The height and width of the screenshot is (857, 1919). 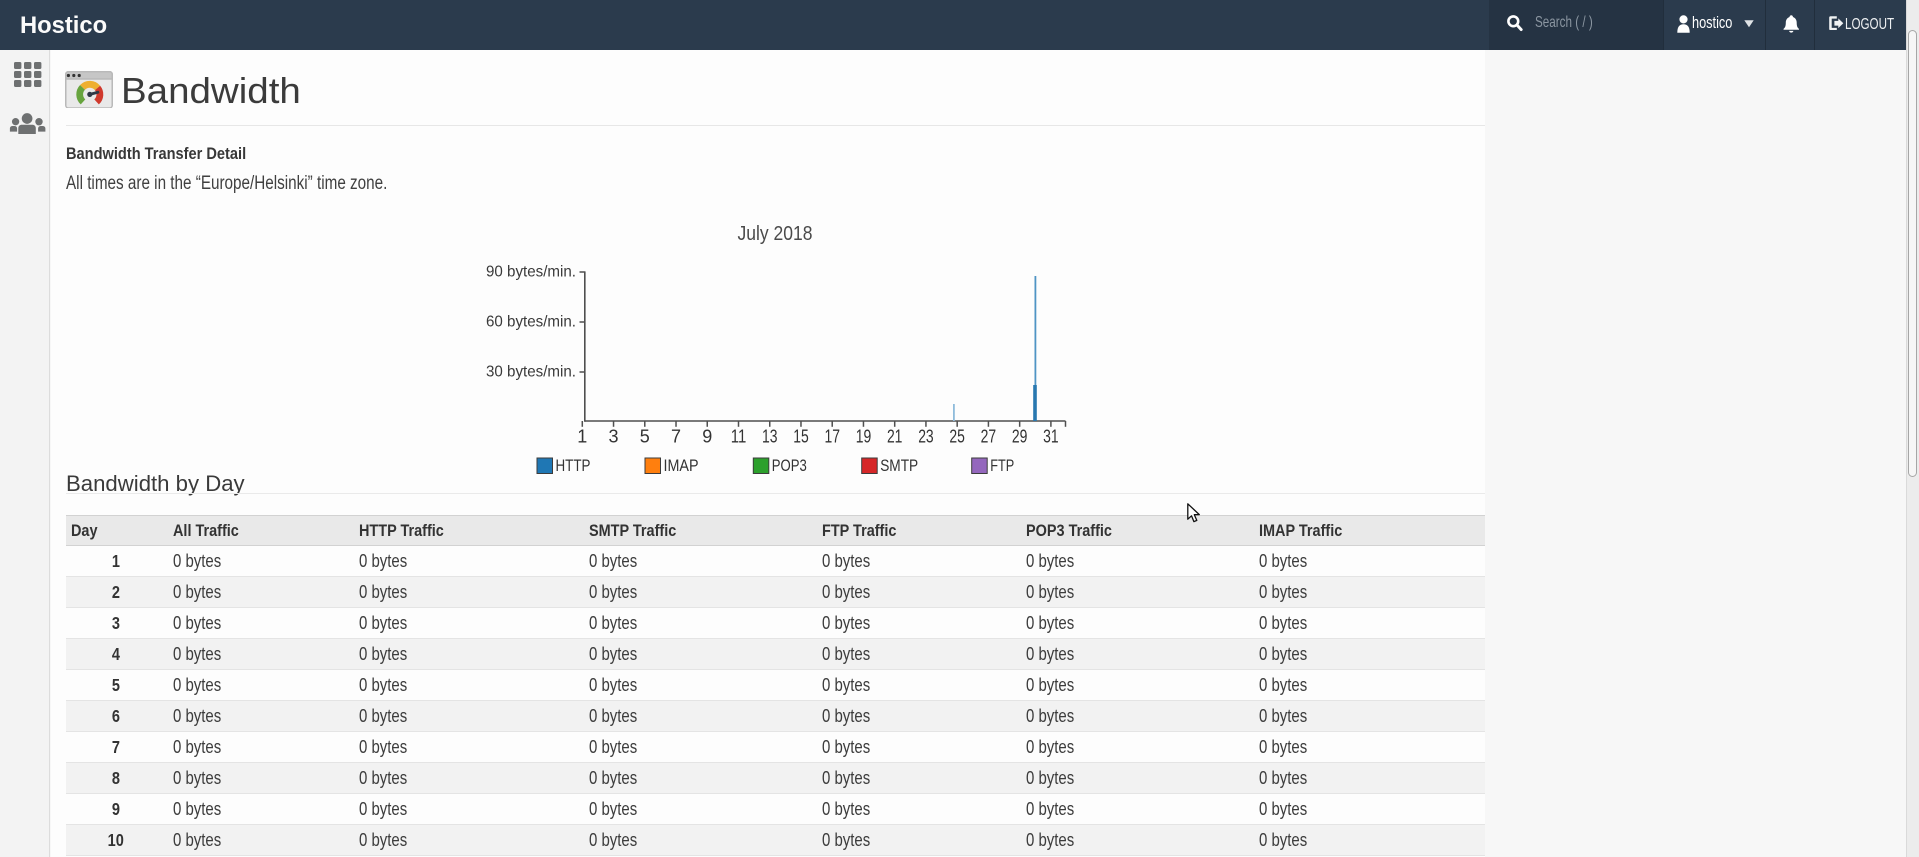 What do you see at coordinates (681, 466) in the screenshot?
I see `svg-text: IMAP` at bounding box center [681, 466].